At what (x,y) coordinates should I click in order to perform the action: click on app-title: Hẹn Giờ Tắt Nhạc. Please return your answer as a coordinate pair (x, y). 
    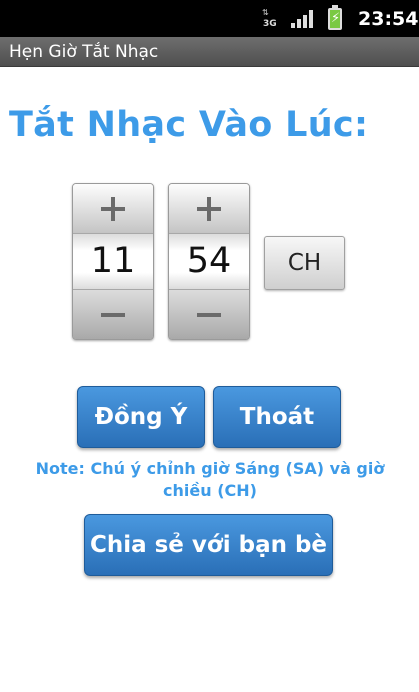
    Looking at the image, I should click on (84, 52).